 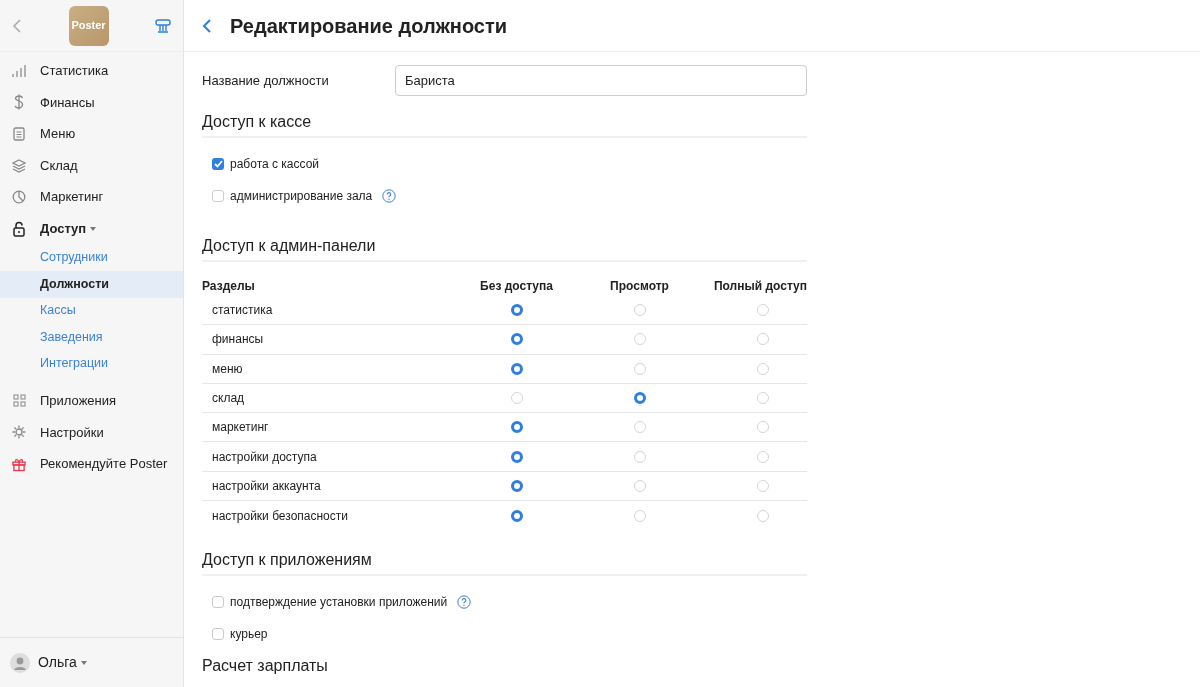 What do you see at coordinates (19, 228) in the screenshot?
I see `unlocked-padlock-icon` at bounding box center [19, 228].